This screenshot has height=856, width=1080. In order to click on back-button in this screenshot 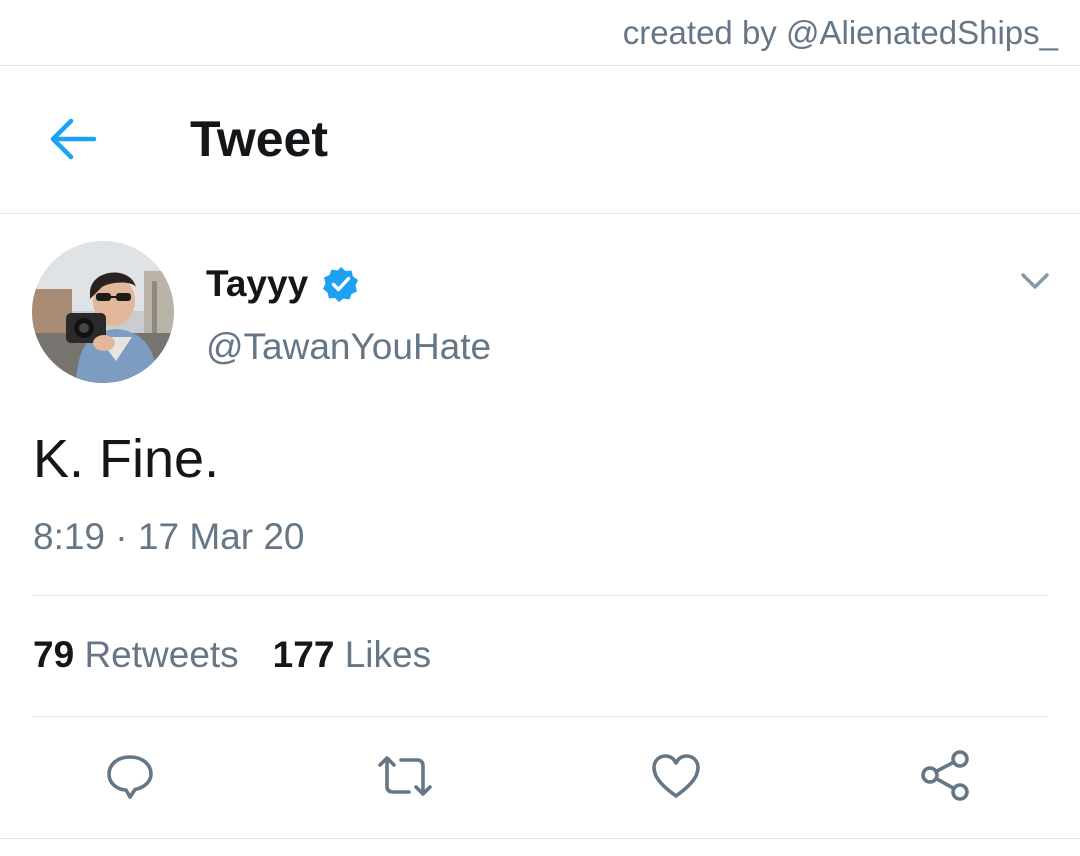, I will do `click(73, 139)`.